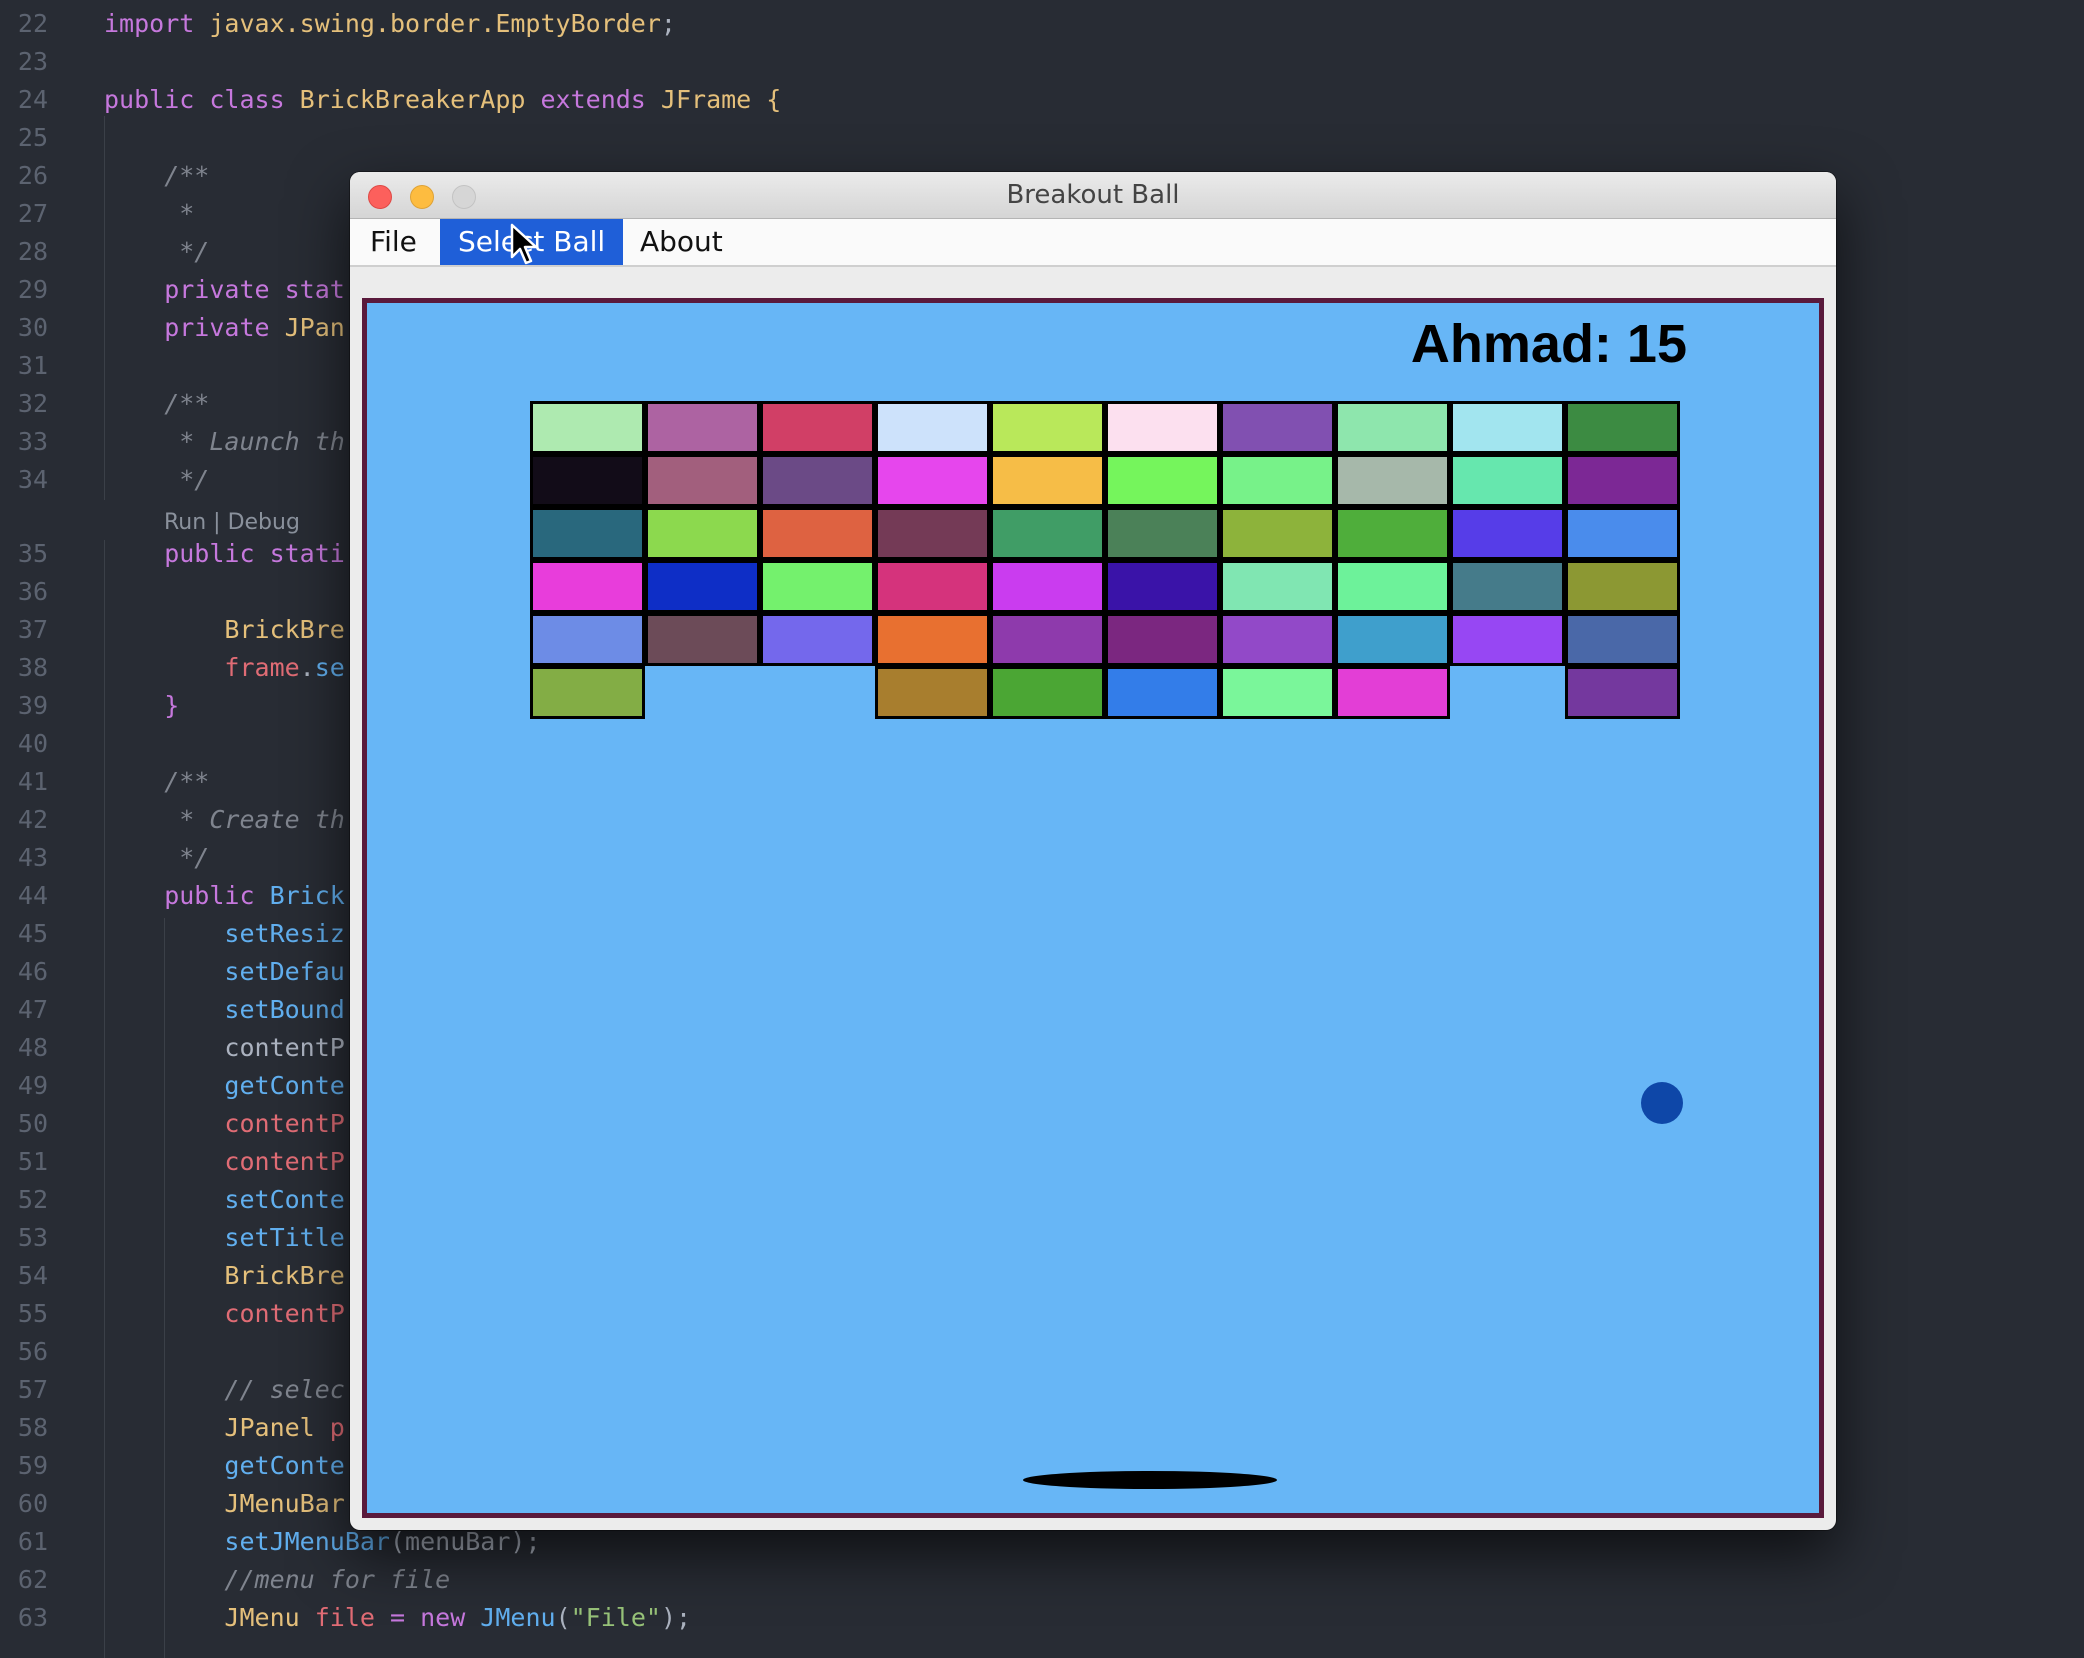  Describe the element at coordinates (32, 705) in the screenshot. I see `line-number: 39` at that location.